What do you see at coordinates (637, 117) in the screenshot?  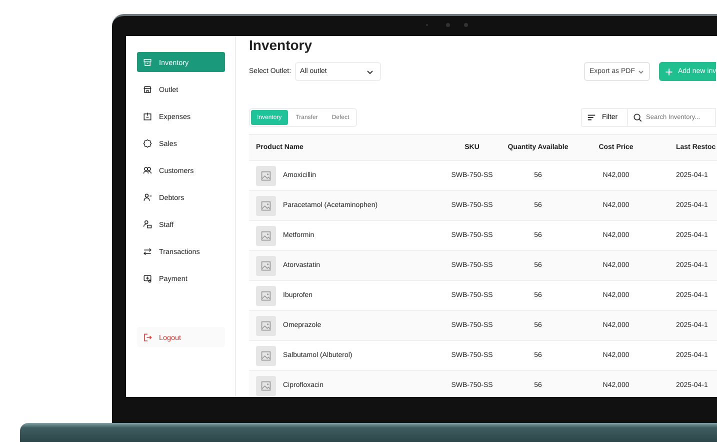 I see `search-icon` at bounding box center [637, 117].